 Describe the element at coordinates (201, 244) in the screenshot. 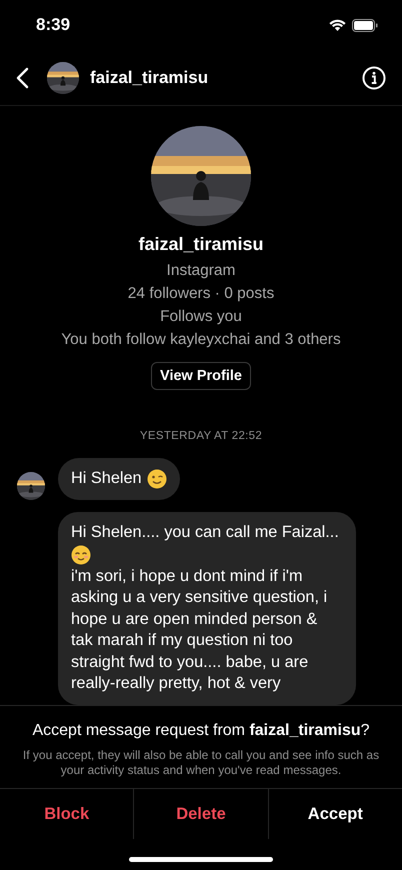

I see `profile-name: faizal_tiramisu` at that location.